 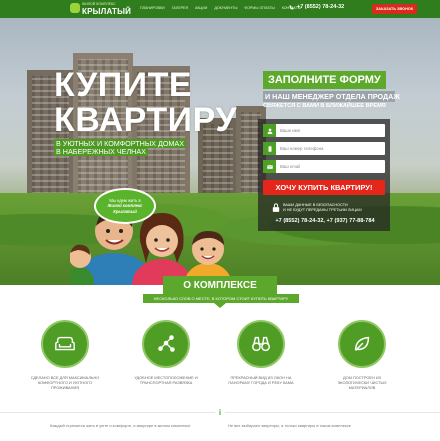 What do you see at coordinates (75, 8) in the screenshot?
I see `logo-icon` at bounding box center [75, 8].